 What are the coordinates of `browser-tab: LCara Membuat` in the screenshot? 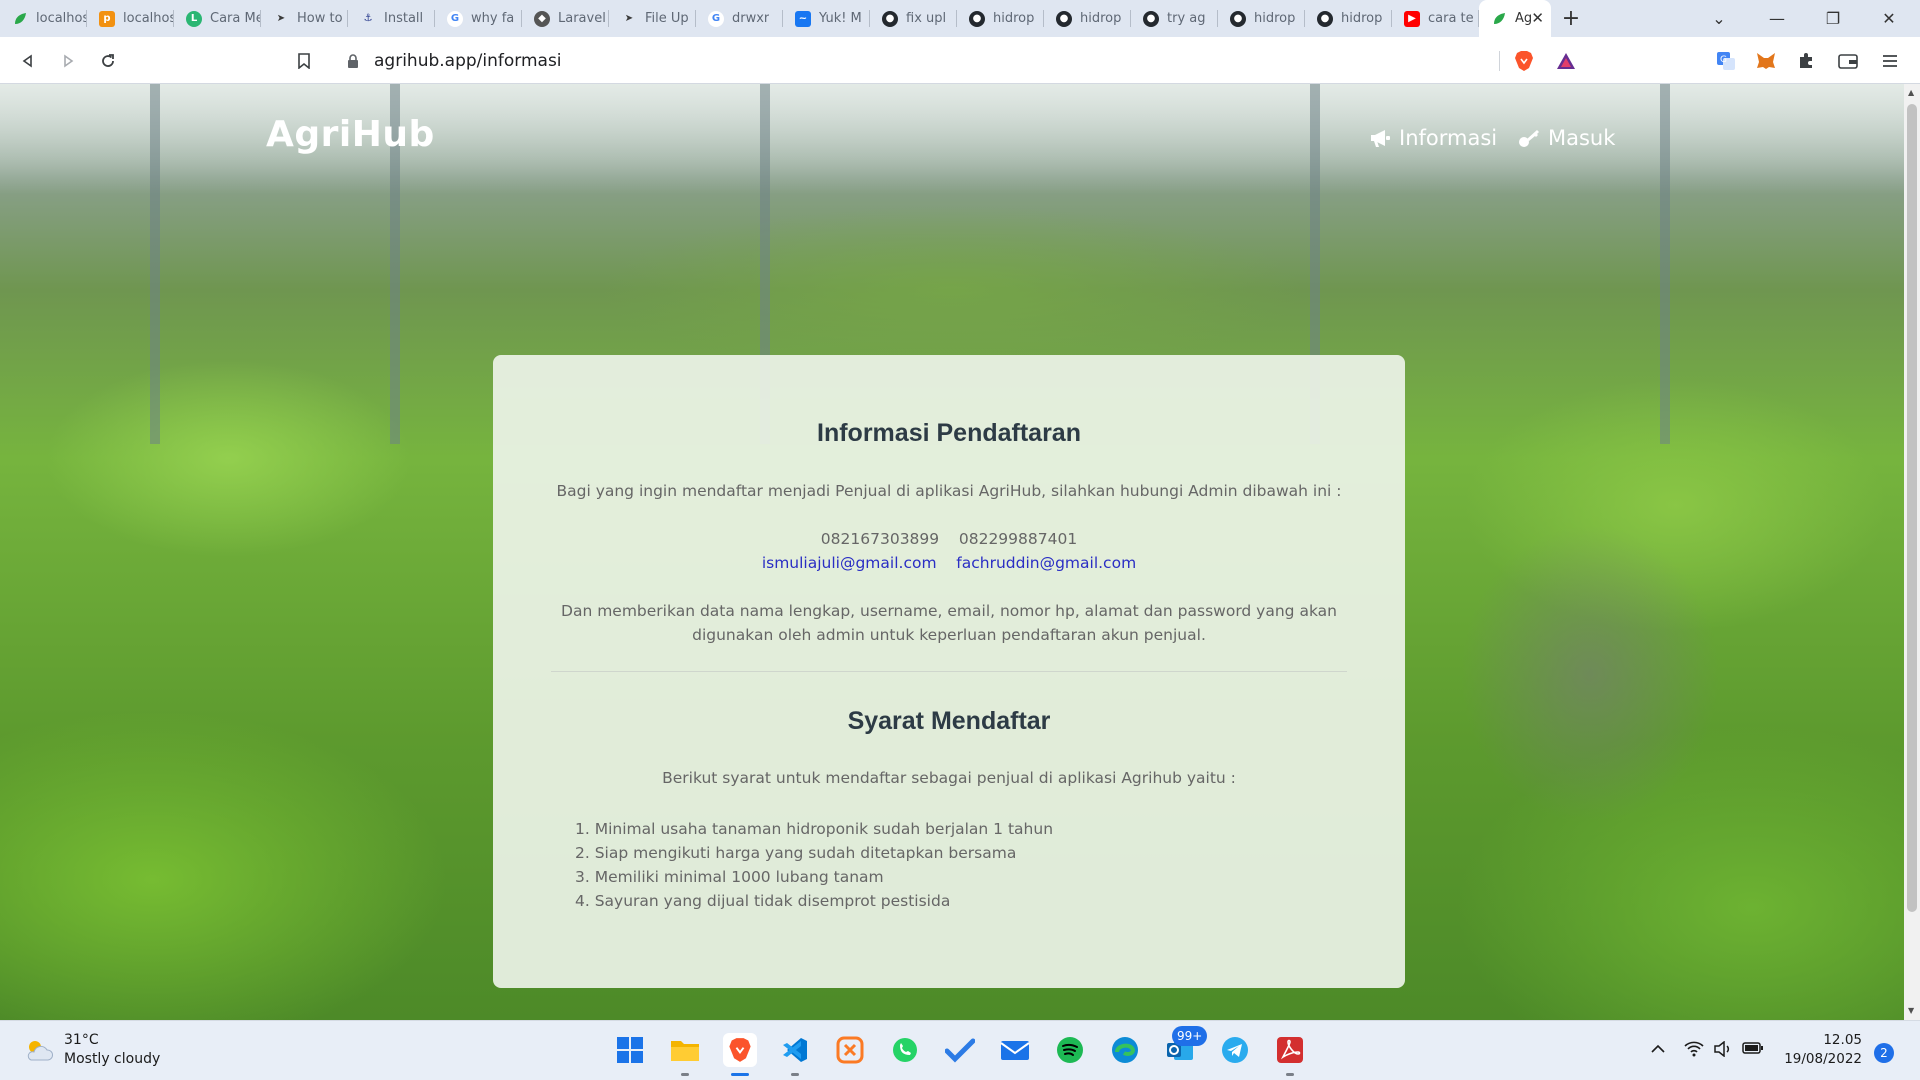 It's located at (217, 18).